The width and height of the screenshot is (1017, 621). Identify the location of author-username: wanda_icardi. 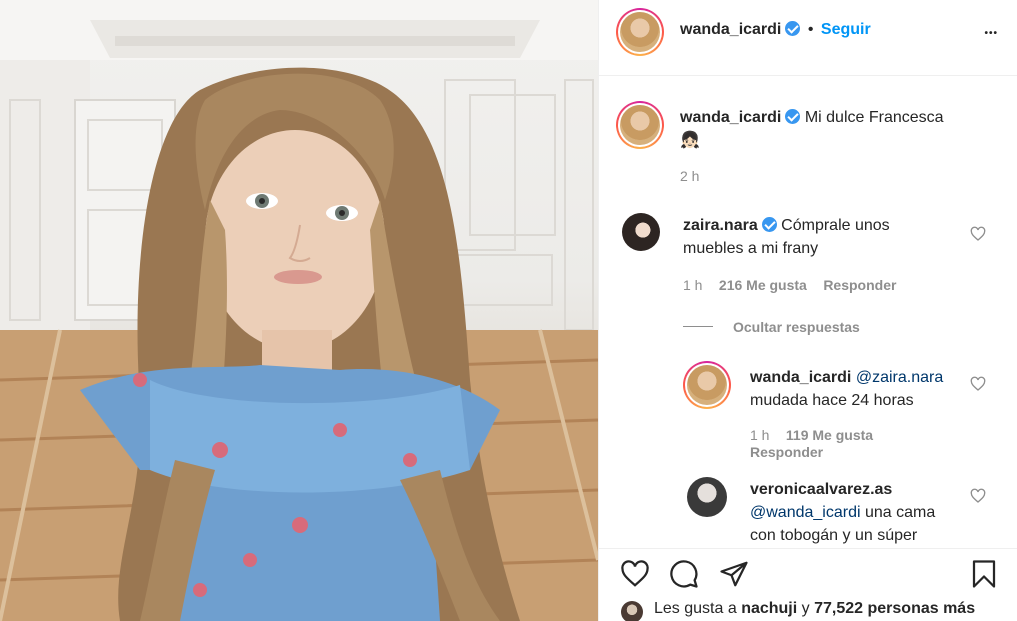
(730, 29).